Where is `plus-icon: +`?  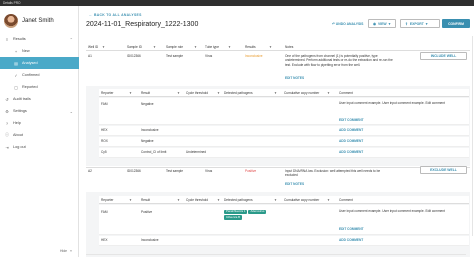 plus-icon: + is located at coordinates (16, 51).